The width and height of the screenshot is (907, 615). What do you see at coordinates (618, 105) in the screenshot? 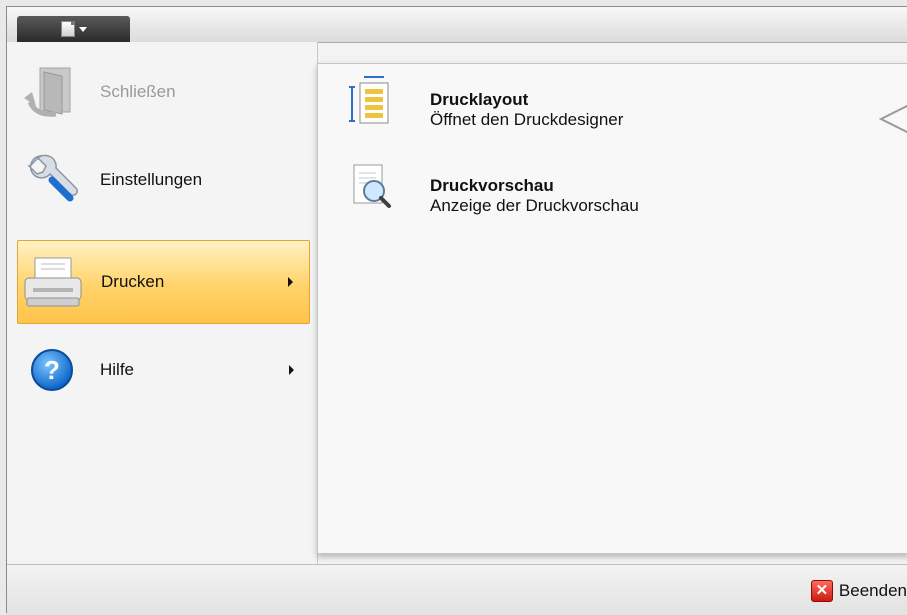
I see `submenu-item-drucklayout: Drucklayout Öffnet den Druckdesigner` at bounding box center [618, 105].